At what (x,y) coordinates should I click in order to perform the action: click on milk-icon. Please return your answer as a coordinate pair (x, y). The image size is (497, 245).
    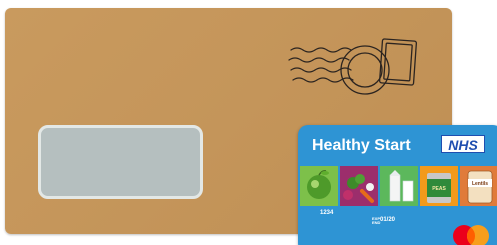
    Looking at the image, I should click on (399, 186).